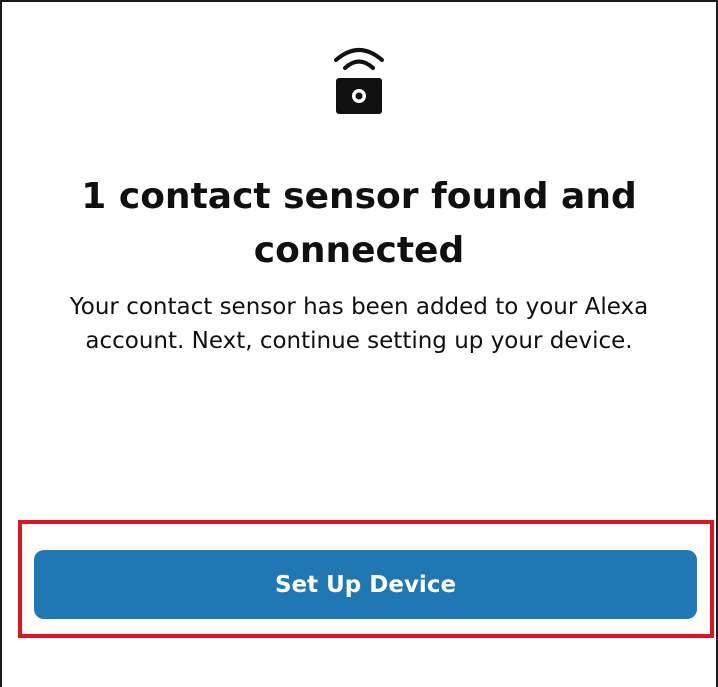  I want to click on icon-container, so click(359, 78).